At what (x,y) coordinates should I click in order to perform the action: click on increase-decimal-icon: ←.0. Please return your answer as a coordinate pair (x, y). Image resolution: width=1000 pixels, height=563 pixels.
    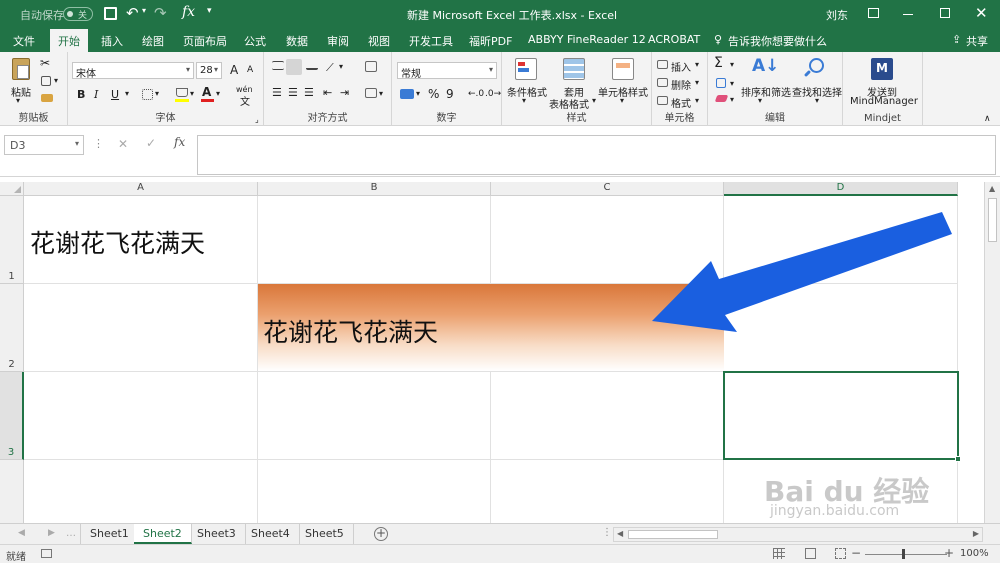
    Looking at the image, I should click on (476, 94).